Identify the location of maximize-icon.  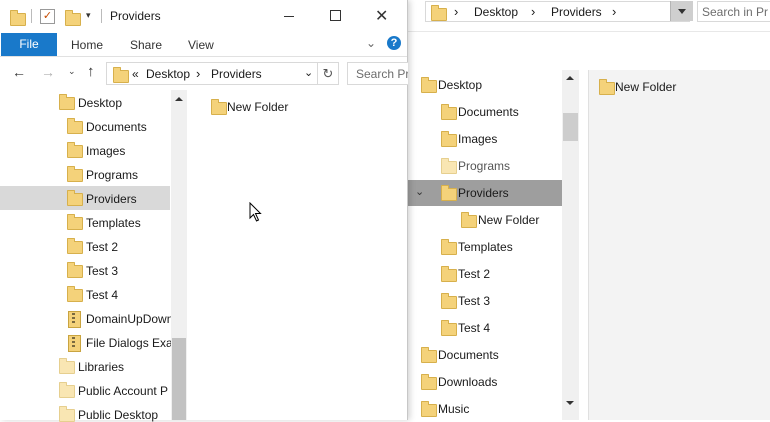
(335, 15).